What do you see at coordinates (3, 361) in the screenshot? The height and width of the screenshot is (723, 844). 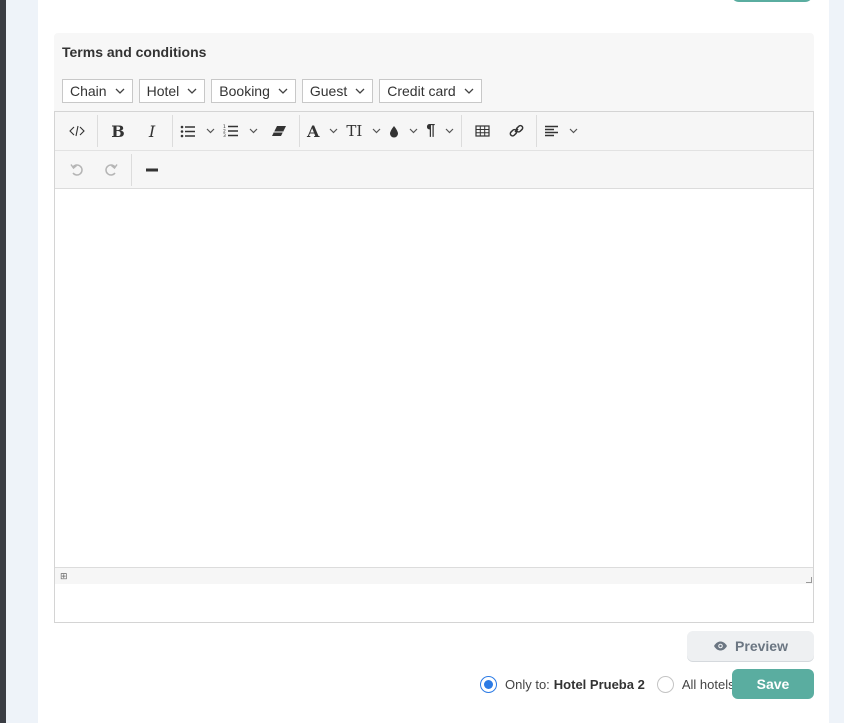 I see `left-sidebar-edge` at bounding box center [3, 361].